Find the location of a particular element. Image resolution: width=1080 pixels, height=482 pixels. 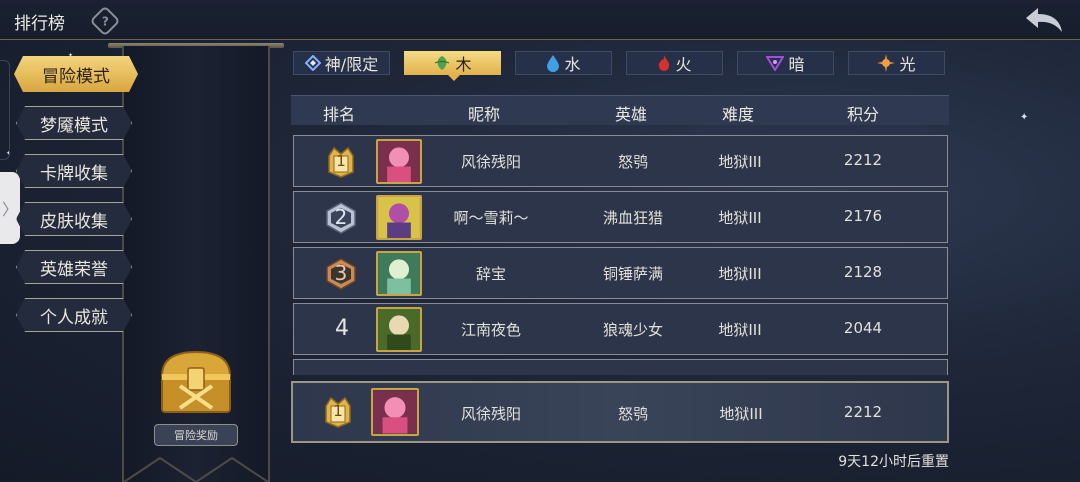

tab-wood: 木 is located at coordinates (452, 66).